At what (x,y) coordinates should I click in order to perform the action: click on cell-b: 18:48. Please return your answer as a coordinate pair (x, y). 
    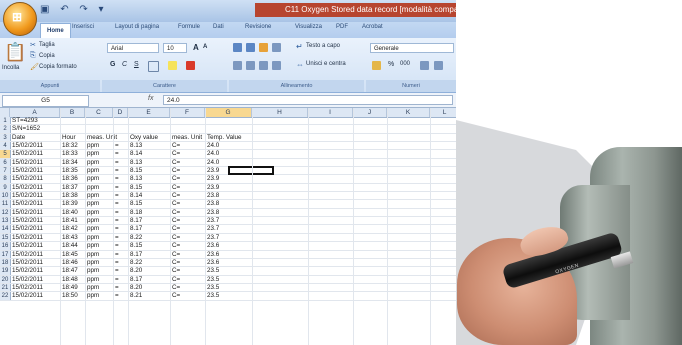
    Looking at the image, I should click on (70, 280).